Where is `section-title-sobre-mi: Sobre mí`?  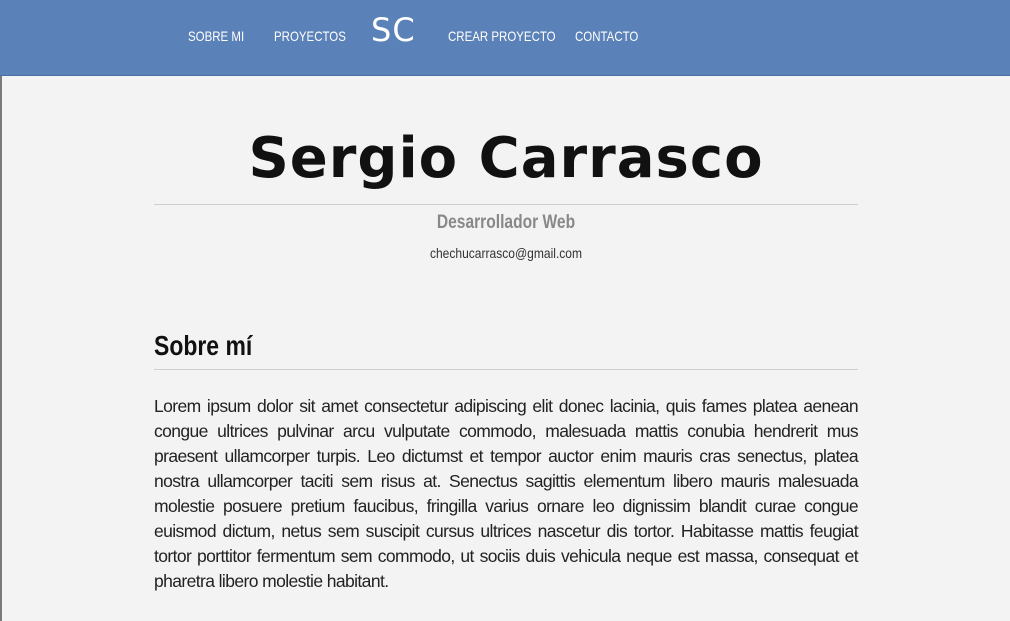
section-title-sobre-mi: Sobre mí is located at coordinates (203, 345).